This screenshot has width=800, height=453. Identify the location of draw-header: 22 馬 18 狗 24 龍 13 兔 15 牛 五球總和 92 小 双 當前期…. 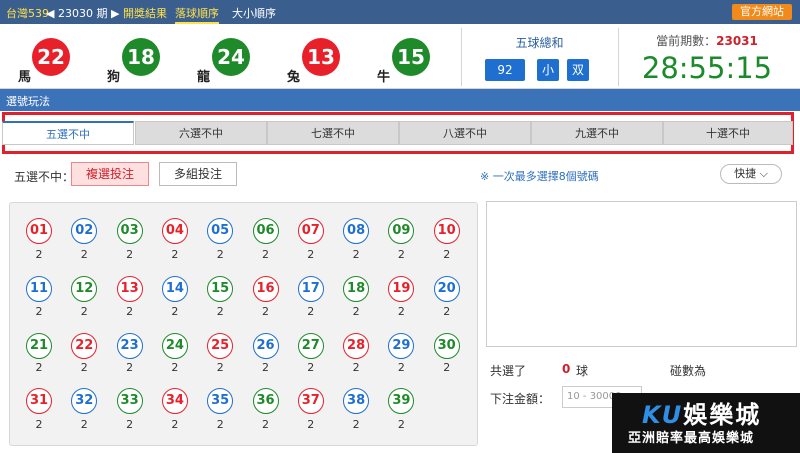
(400, 56).